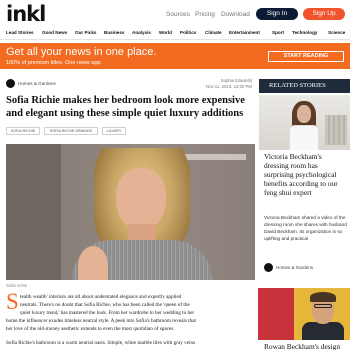 This screenshot has width=350, height=350. Describe the element at coordinates (71, 131) in the screenshot. I see `tag-sofia-richie-grainge: SOFIA RICHIE GRAINGE` at that location.